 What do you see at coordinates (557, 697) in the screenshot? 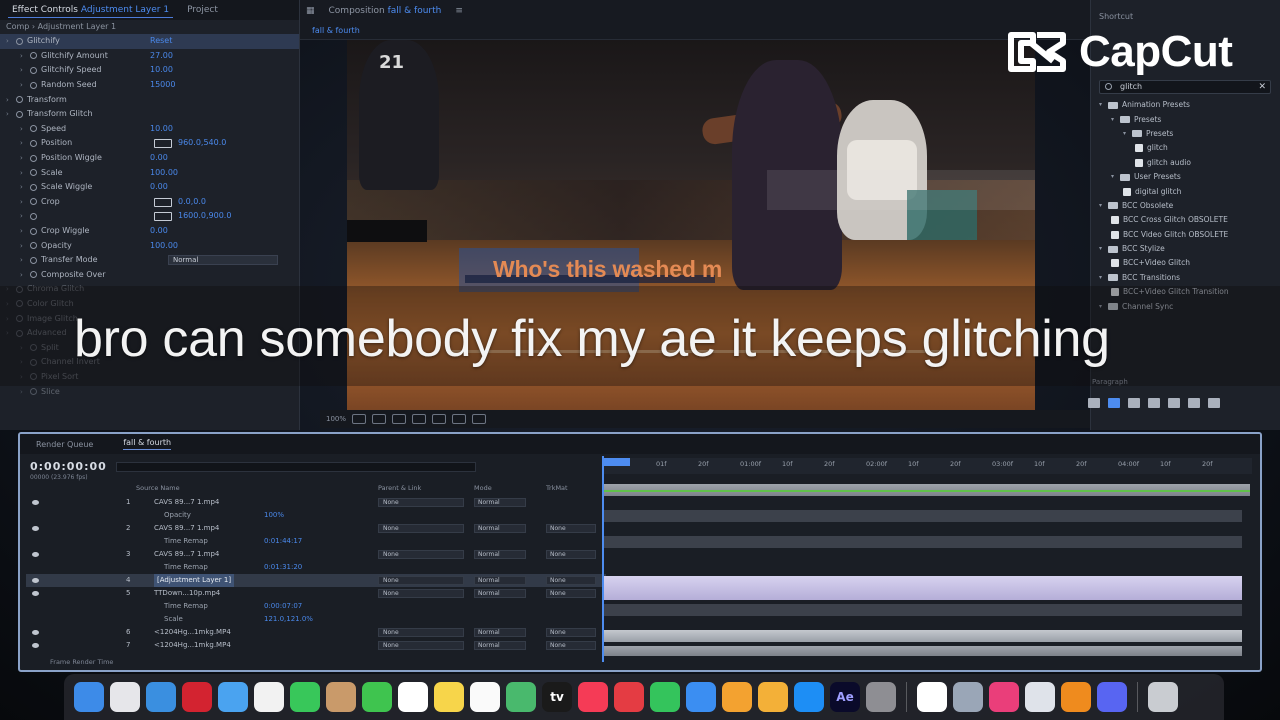
I see `appletv-icon: tv` at bounding box center [557, 697].